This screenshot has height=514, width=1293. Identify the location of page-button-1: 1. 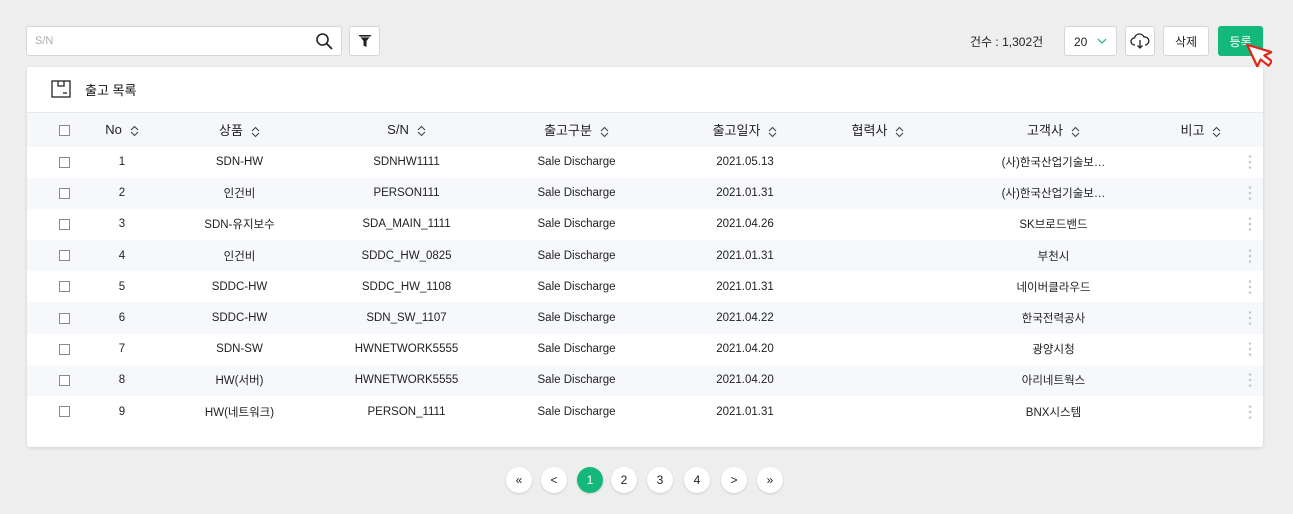
(590, 480).